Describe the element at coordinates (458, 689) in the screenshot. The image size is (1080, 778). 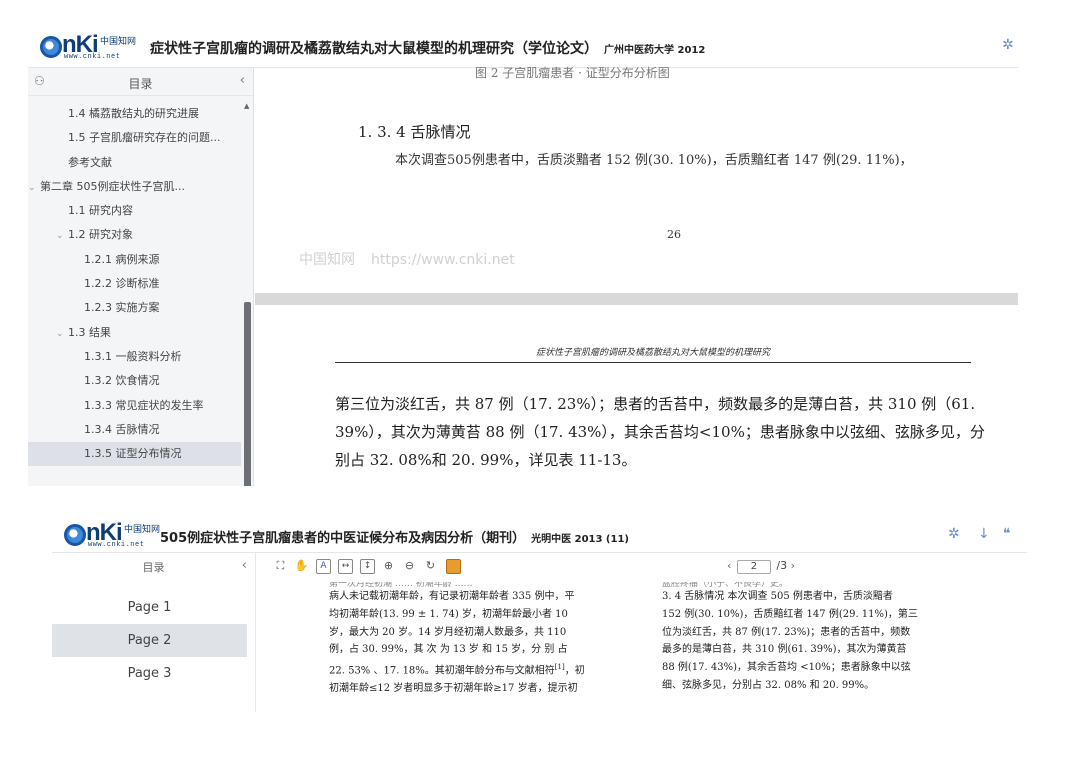
I see `text-line-content: 潮年龄≤12 岁者明显多于初潮年龄≥17 岁者，提示初` at that location.